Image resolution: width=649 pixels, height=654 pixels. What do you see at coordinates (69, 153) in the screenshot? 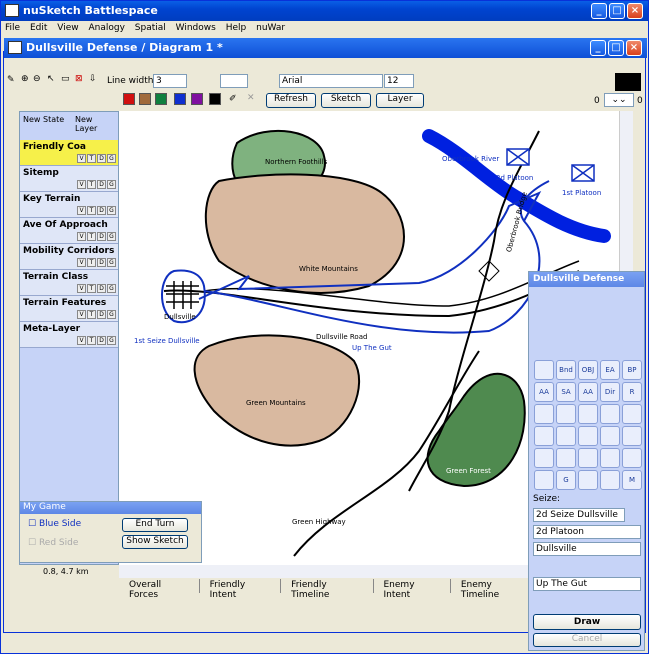
I see `layer-item: Friendly Coa V T D G` at bounding box center [69, 153].